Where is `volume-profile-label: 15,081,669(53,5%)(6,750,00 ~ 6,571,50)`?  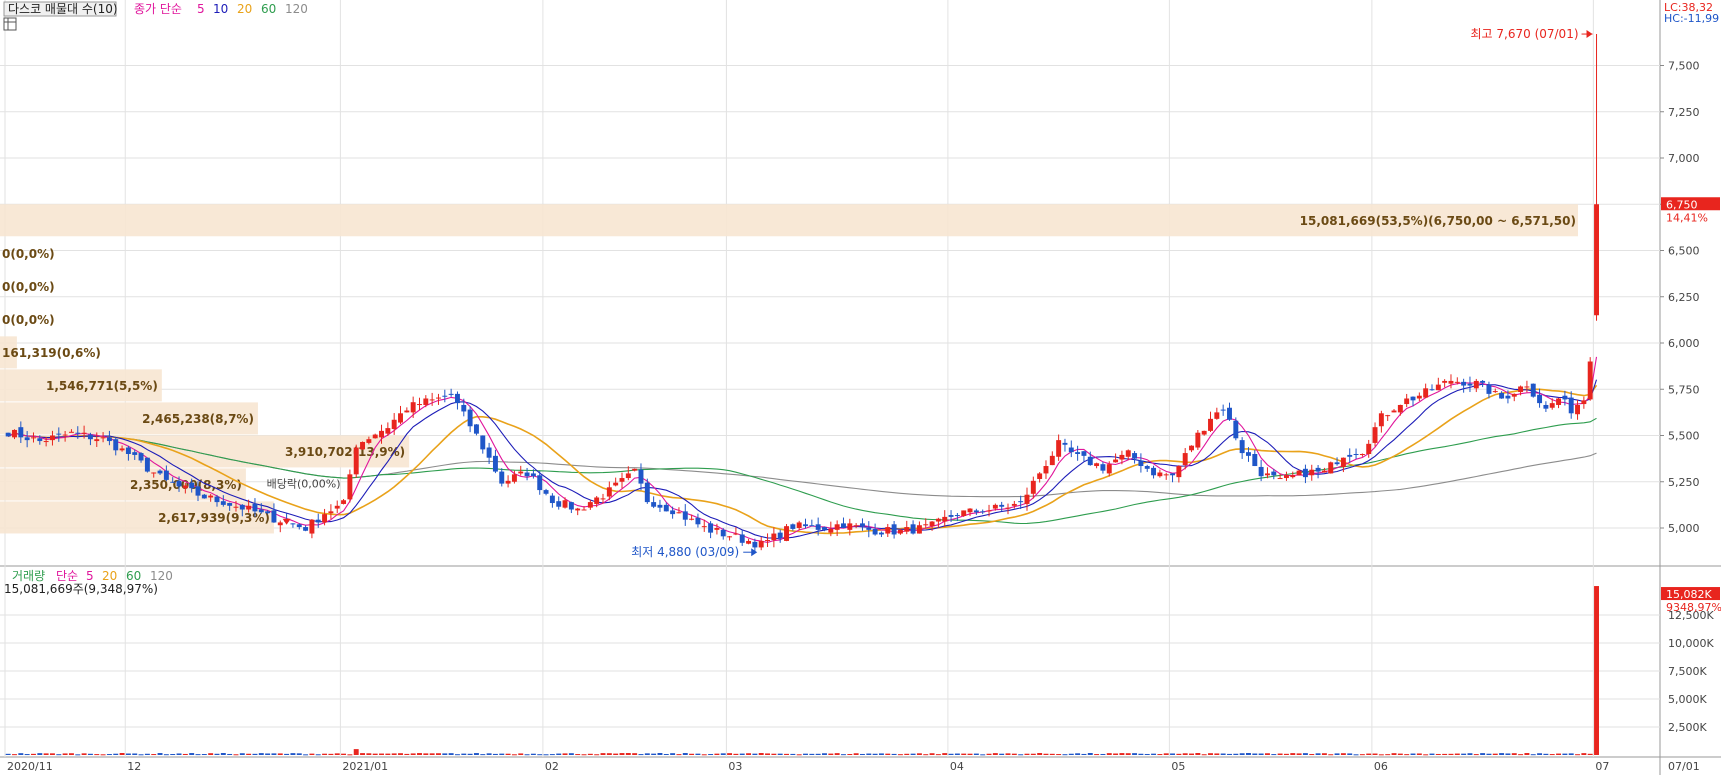 volume-profile-label: 15,081,669(53,5%)(6,750,00 ~ 6,571,50) is located at coordinates (1438, 221).